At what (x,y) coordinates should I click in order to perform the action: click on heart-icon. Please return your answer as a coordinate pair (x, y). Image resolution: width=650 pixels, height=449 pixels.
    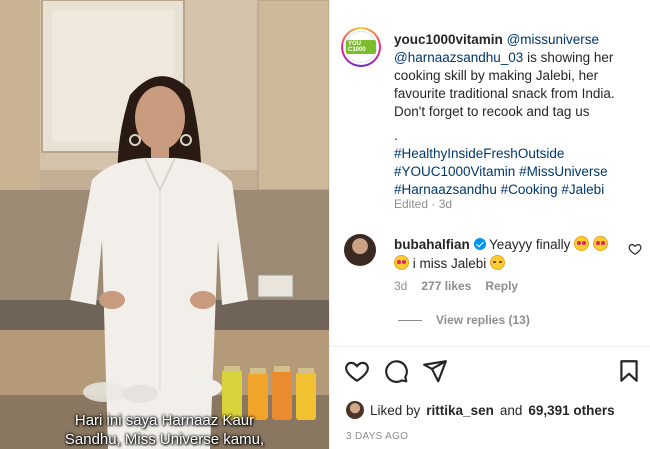
    Looking at the image, I should click on (357, 371).